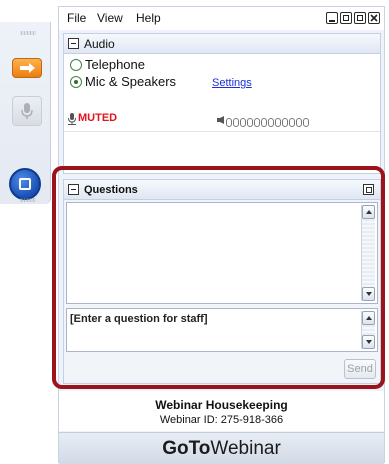 Image resolution: width=389 pixels, height=464 pixels. What do you see at coordinates (222, 44) in the screenshot?
I see `audio-header: Audio` at bounding box center [222, 44].